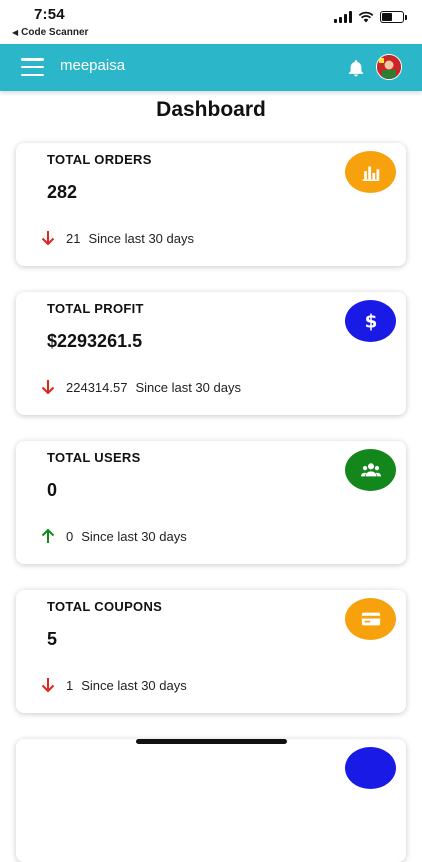 The image size is (422, 862). I want to click on card-trend: 224314.57 Since last 30 days, so click(140, 387).